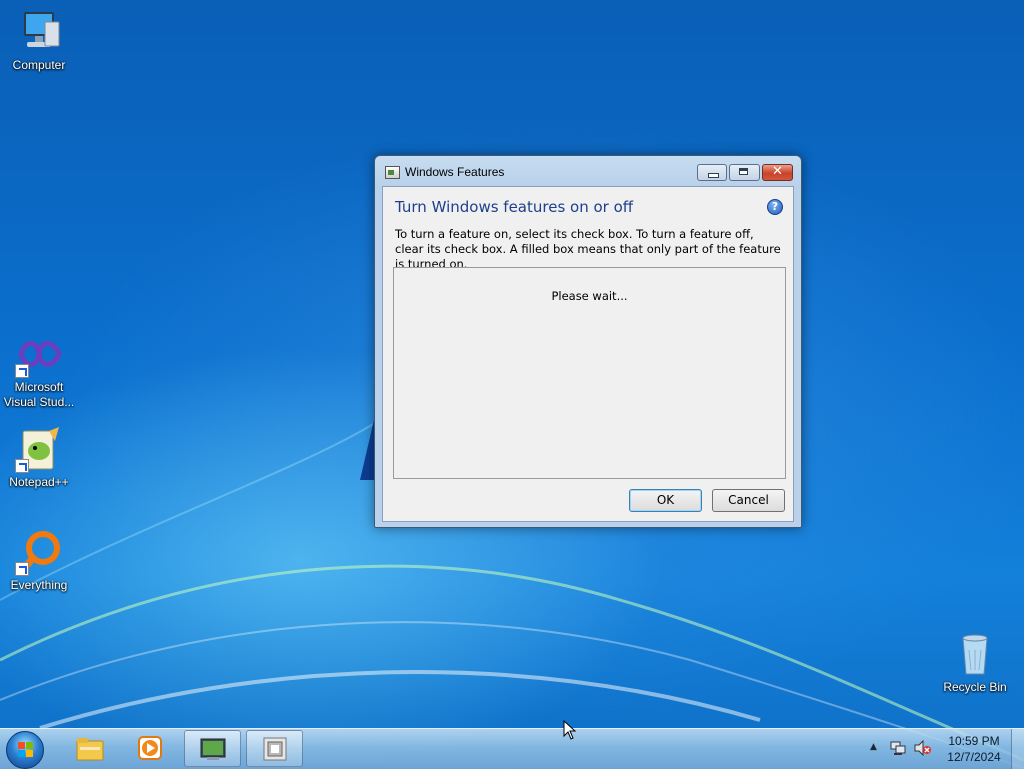 Image resolution: width=1024 pixels, height=769 pixels. I want to click on taskbar-explorer-button, so click(90, 748).